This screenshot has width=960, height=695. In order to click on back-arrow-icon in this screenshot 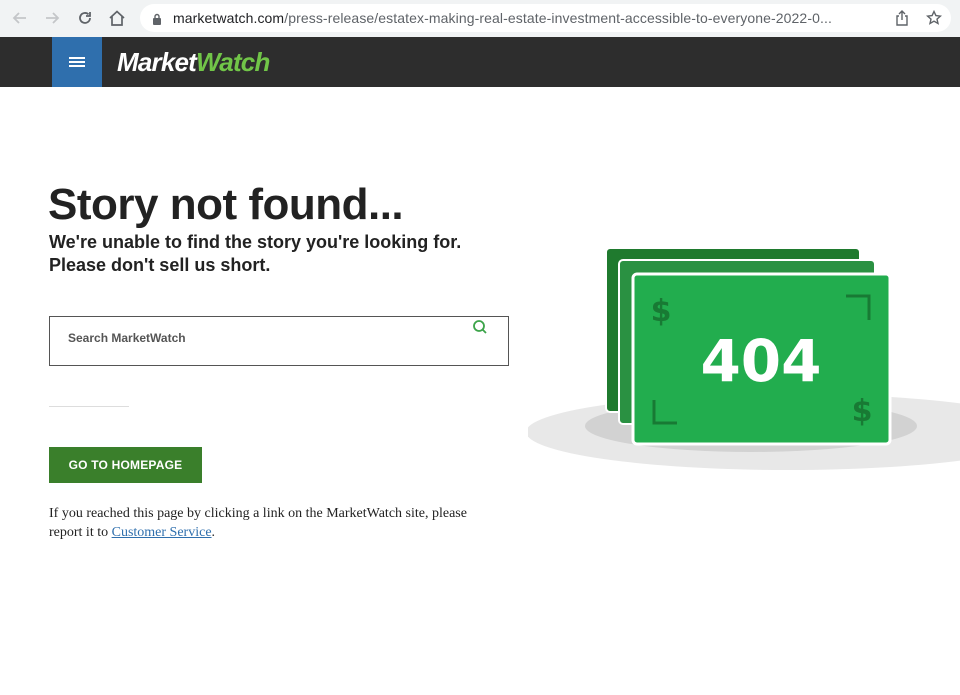, I will do `click(20, 18)`.